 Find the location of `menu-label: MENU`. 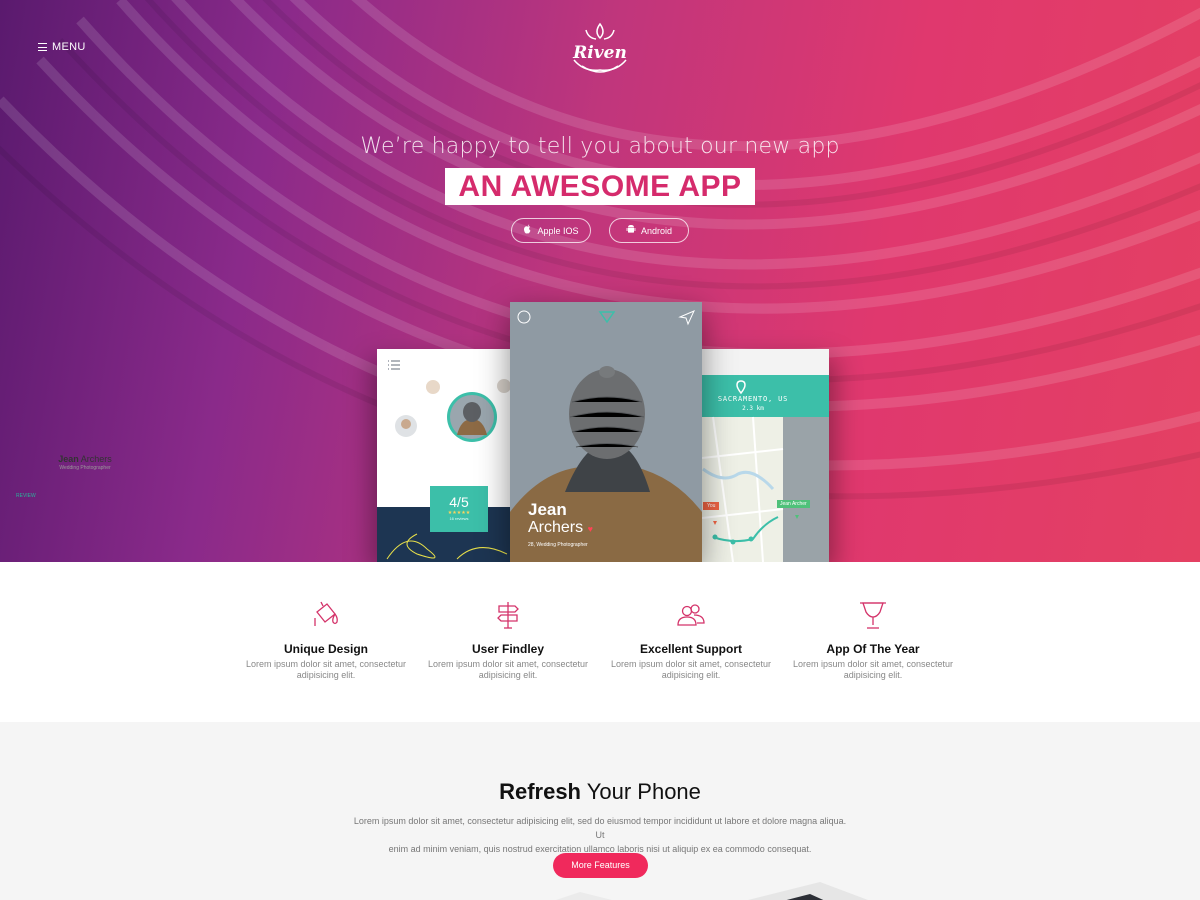

menu-label: MENU is located at coordinates (69, 47).